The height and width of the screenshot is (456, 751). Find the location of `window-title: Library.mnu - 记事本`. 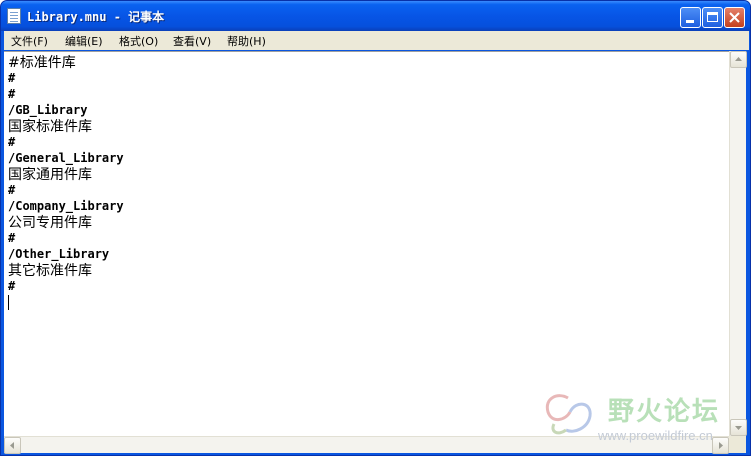

window-title: Library.mnu - 记事本 is located at coordinates (96, 17).